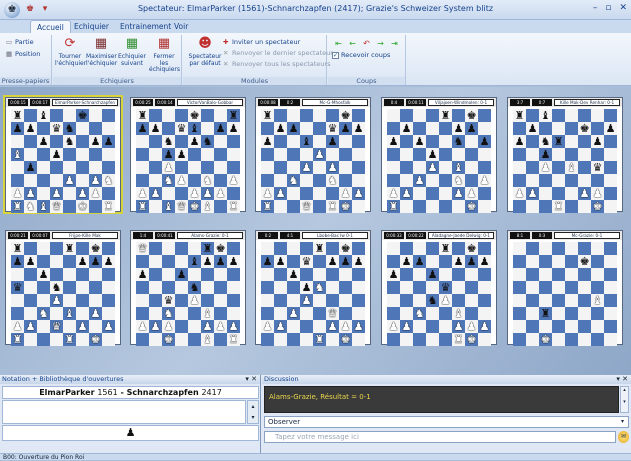  Describe the element at coordinates (169, 313) in the screenshot. I see `chess-piece: ♞` at that location.